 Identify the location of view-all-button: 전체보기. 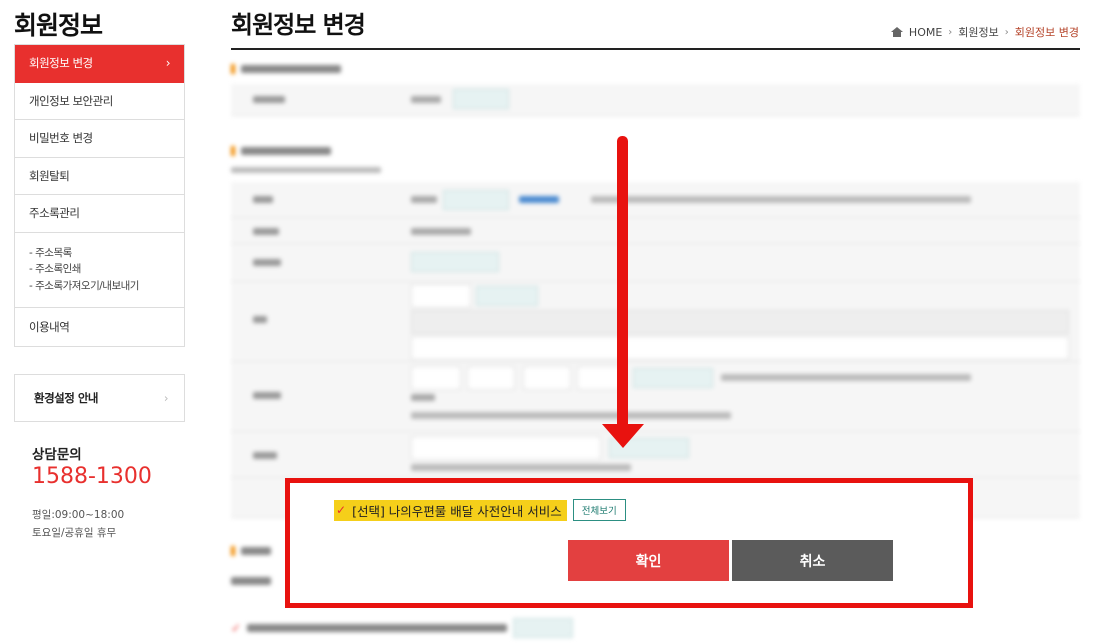
(599, 510).